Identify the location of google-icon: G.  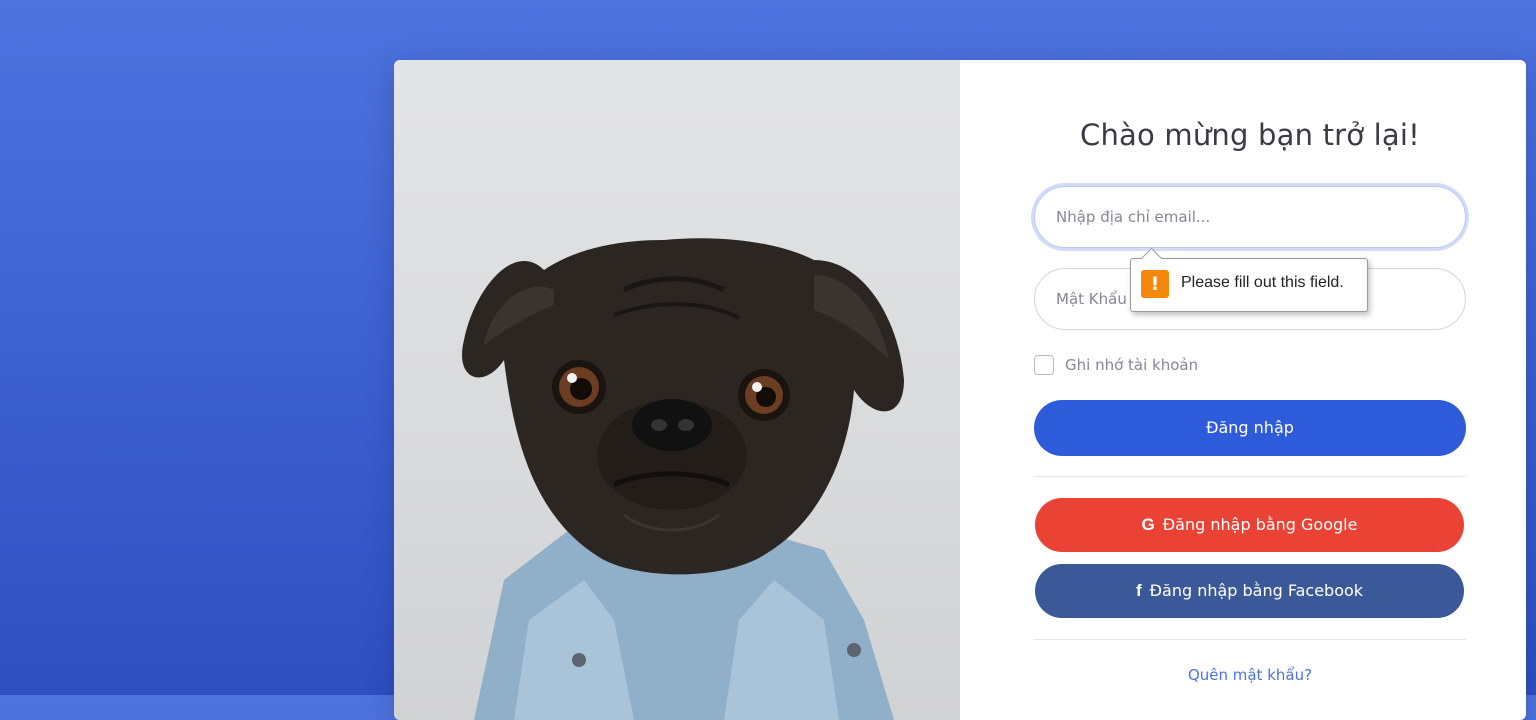
(1148, 524).